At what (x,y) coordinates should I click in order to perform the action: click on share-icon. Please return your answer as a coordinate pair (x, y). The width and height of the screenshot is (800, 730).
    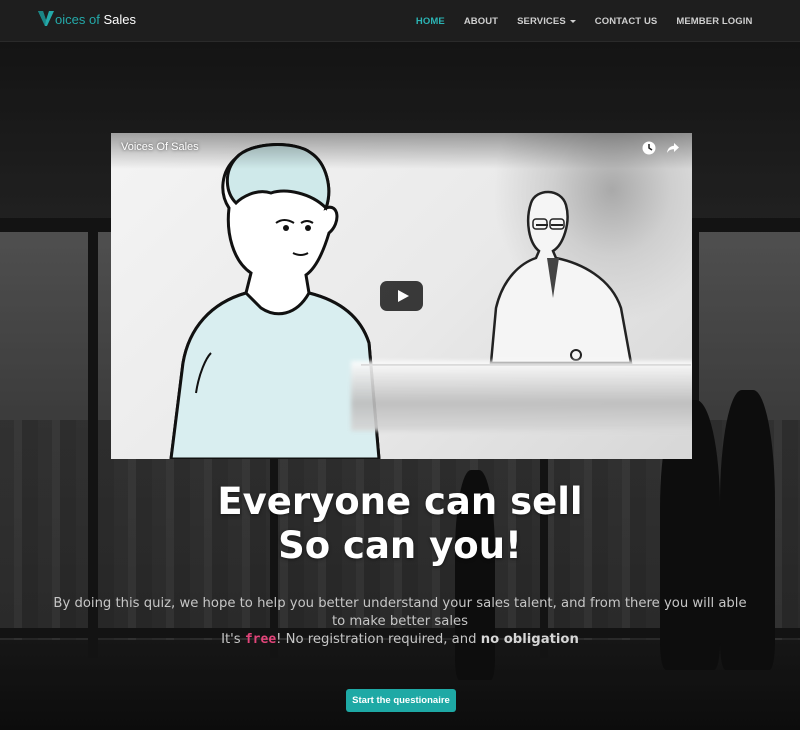
    Looking at the image, I should click on (673, 149).